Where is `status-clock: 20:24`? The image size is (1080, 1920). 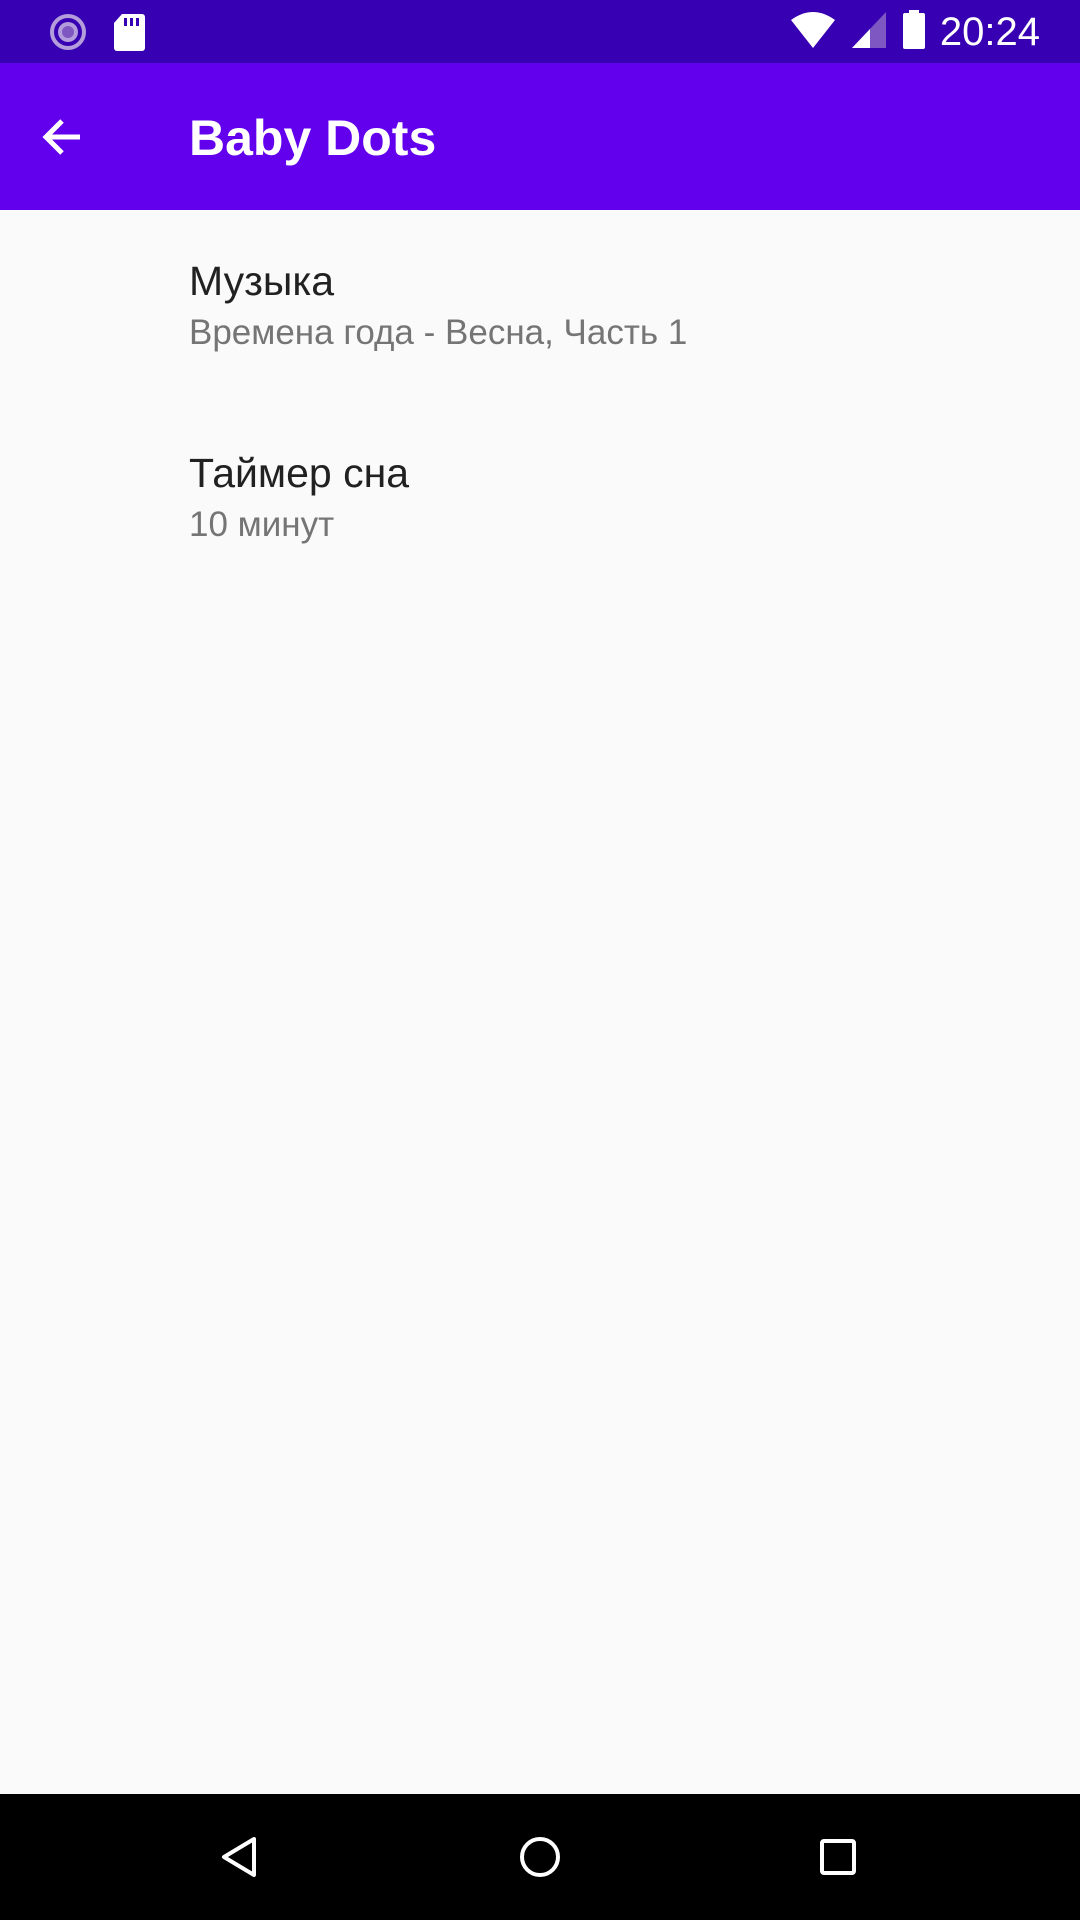 status-clock: 20:24 is located at coordinates (989, 32).